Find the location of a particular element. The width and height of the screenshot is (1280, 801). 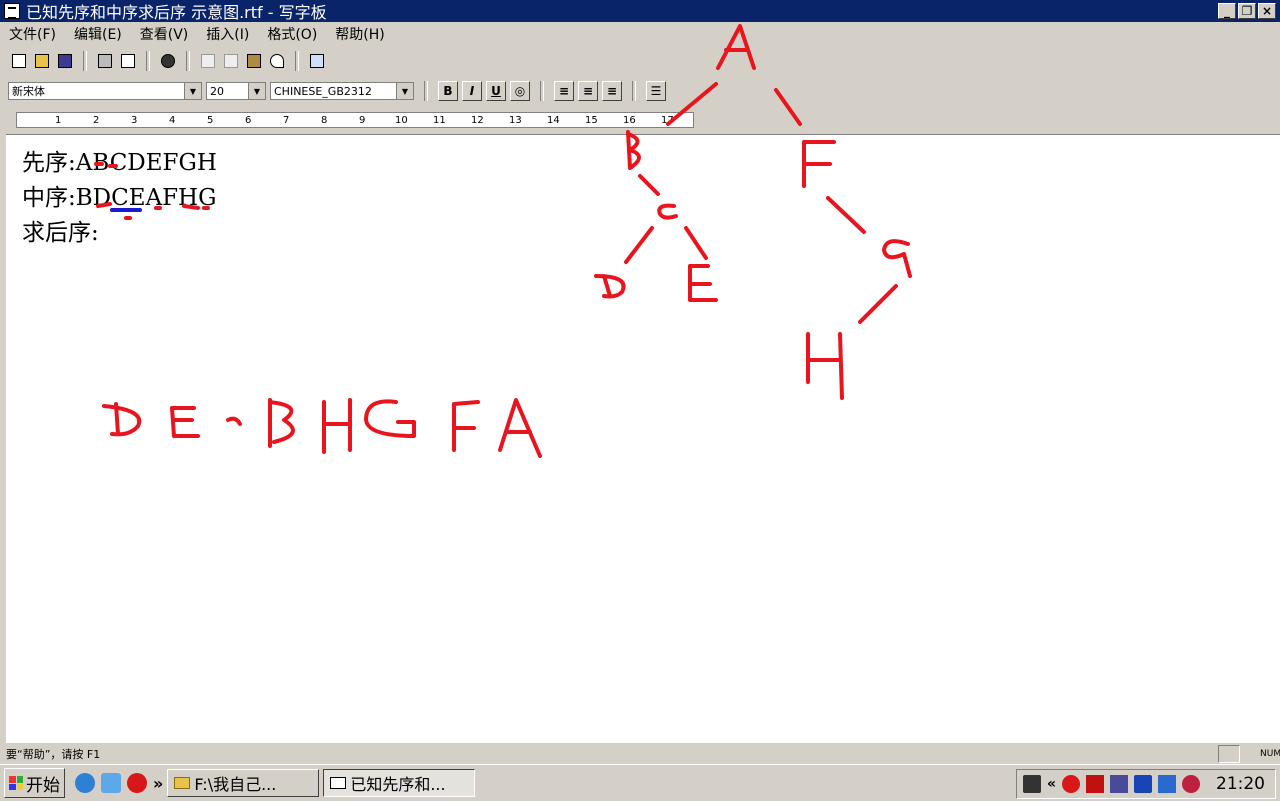

quick-launch: » is located at coordinates (119, 783).